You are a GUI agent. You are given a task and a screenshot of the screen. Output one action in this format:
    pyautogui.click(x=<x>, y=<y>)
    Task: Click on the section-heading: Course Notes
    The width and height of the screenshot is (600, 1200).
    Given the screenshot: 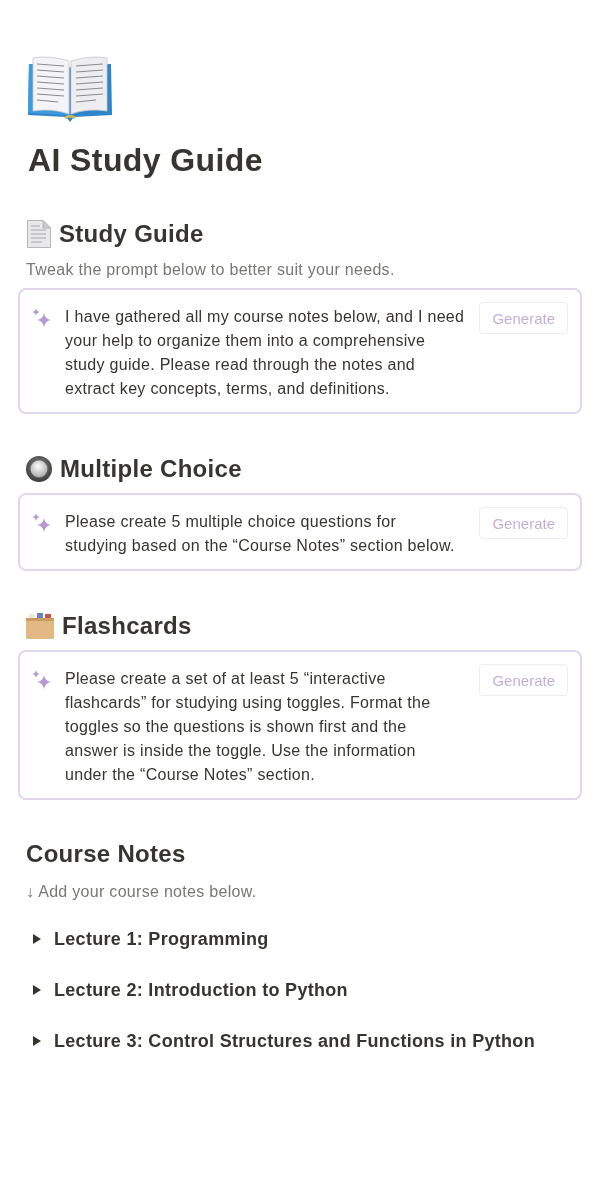 What is the action you would take?
    pyautogui.click(x=106, y=854)
    